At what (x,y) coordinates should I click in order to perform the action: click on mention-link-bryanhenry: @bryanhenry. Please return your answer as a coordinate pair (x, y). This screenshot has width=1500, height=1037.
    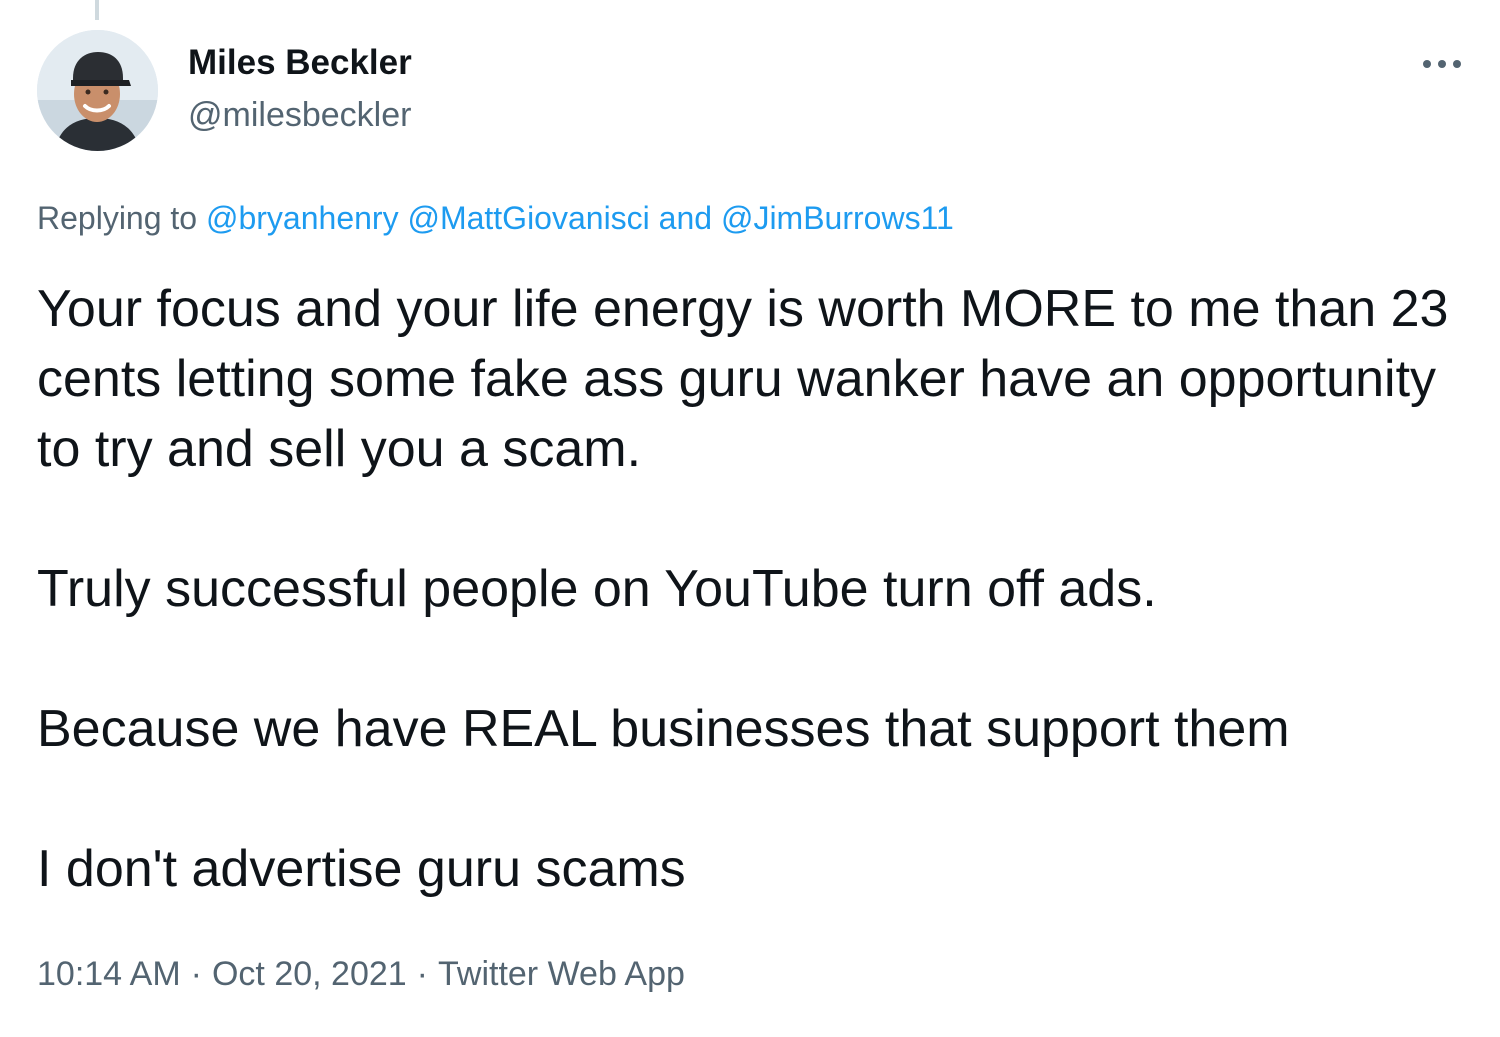
    Looking at the image, I should click on (302, 218).